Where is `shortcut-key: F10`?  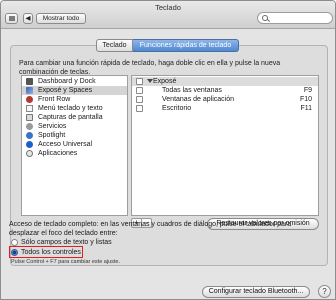
shortcut-key: F10 is located at coordinates (306, 99).